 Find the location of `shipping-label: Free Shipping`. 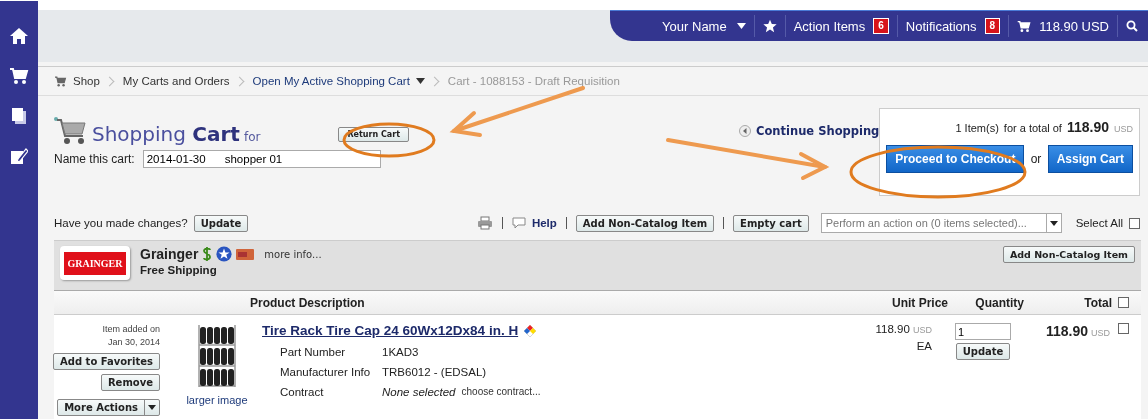

shipping-label: Free Shipping is located at coordinates (179, 270).